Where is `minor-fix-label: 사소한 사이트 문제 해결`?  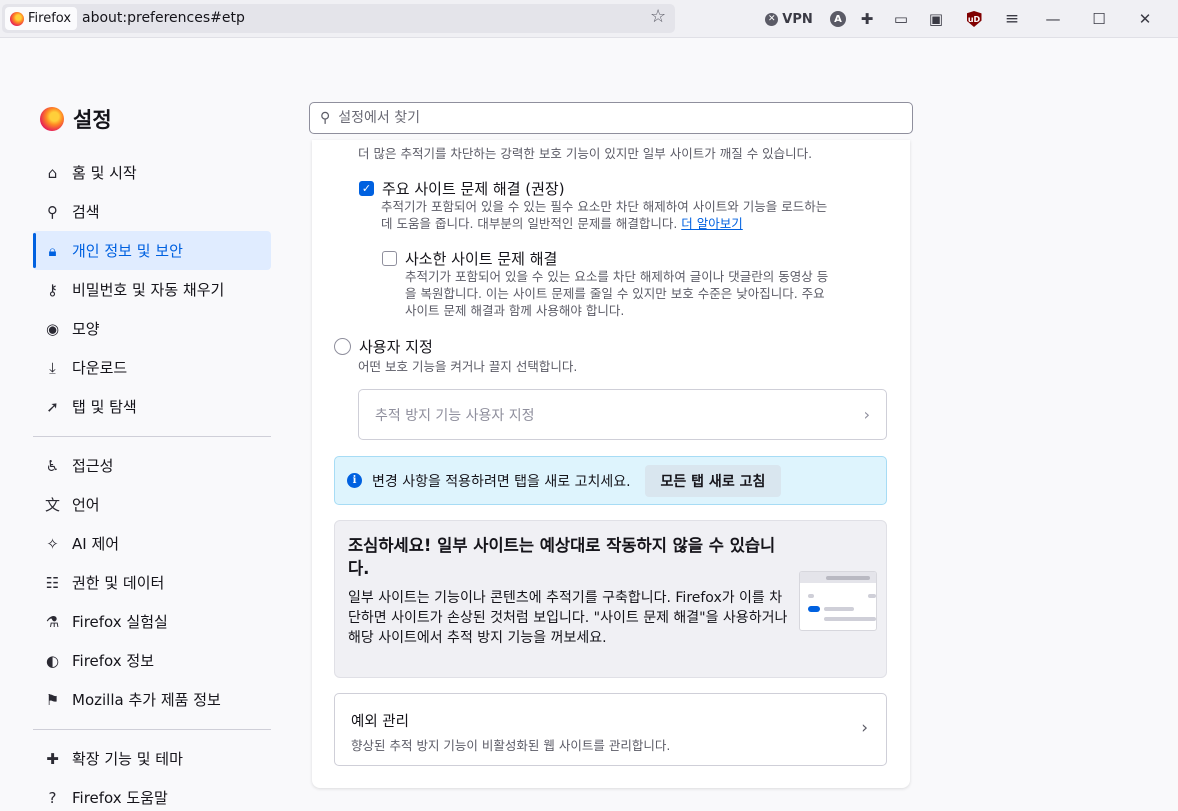 minor-fix-label: 사소한 사이트 문제 해결 is located at coordinates (481, 259).